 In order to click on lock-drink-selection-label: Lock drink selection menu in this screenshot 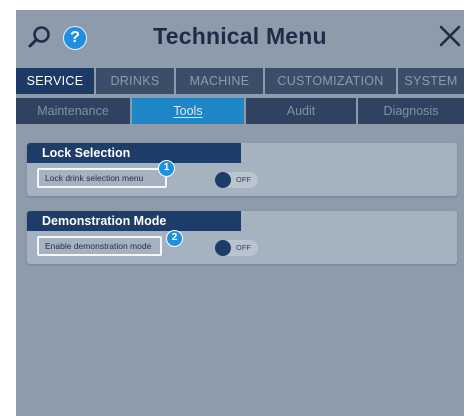, I will do `click(102, 178)`.